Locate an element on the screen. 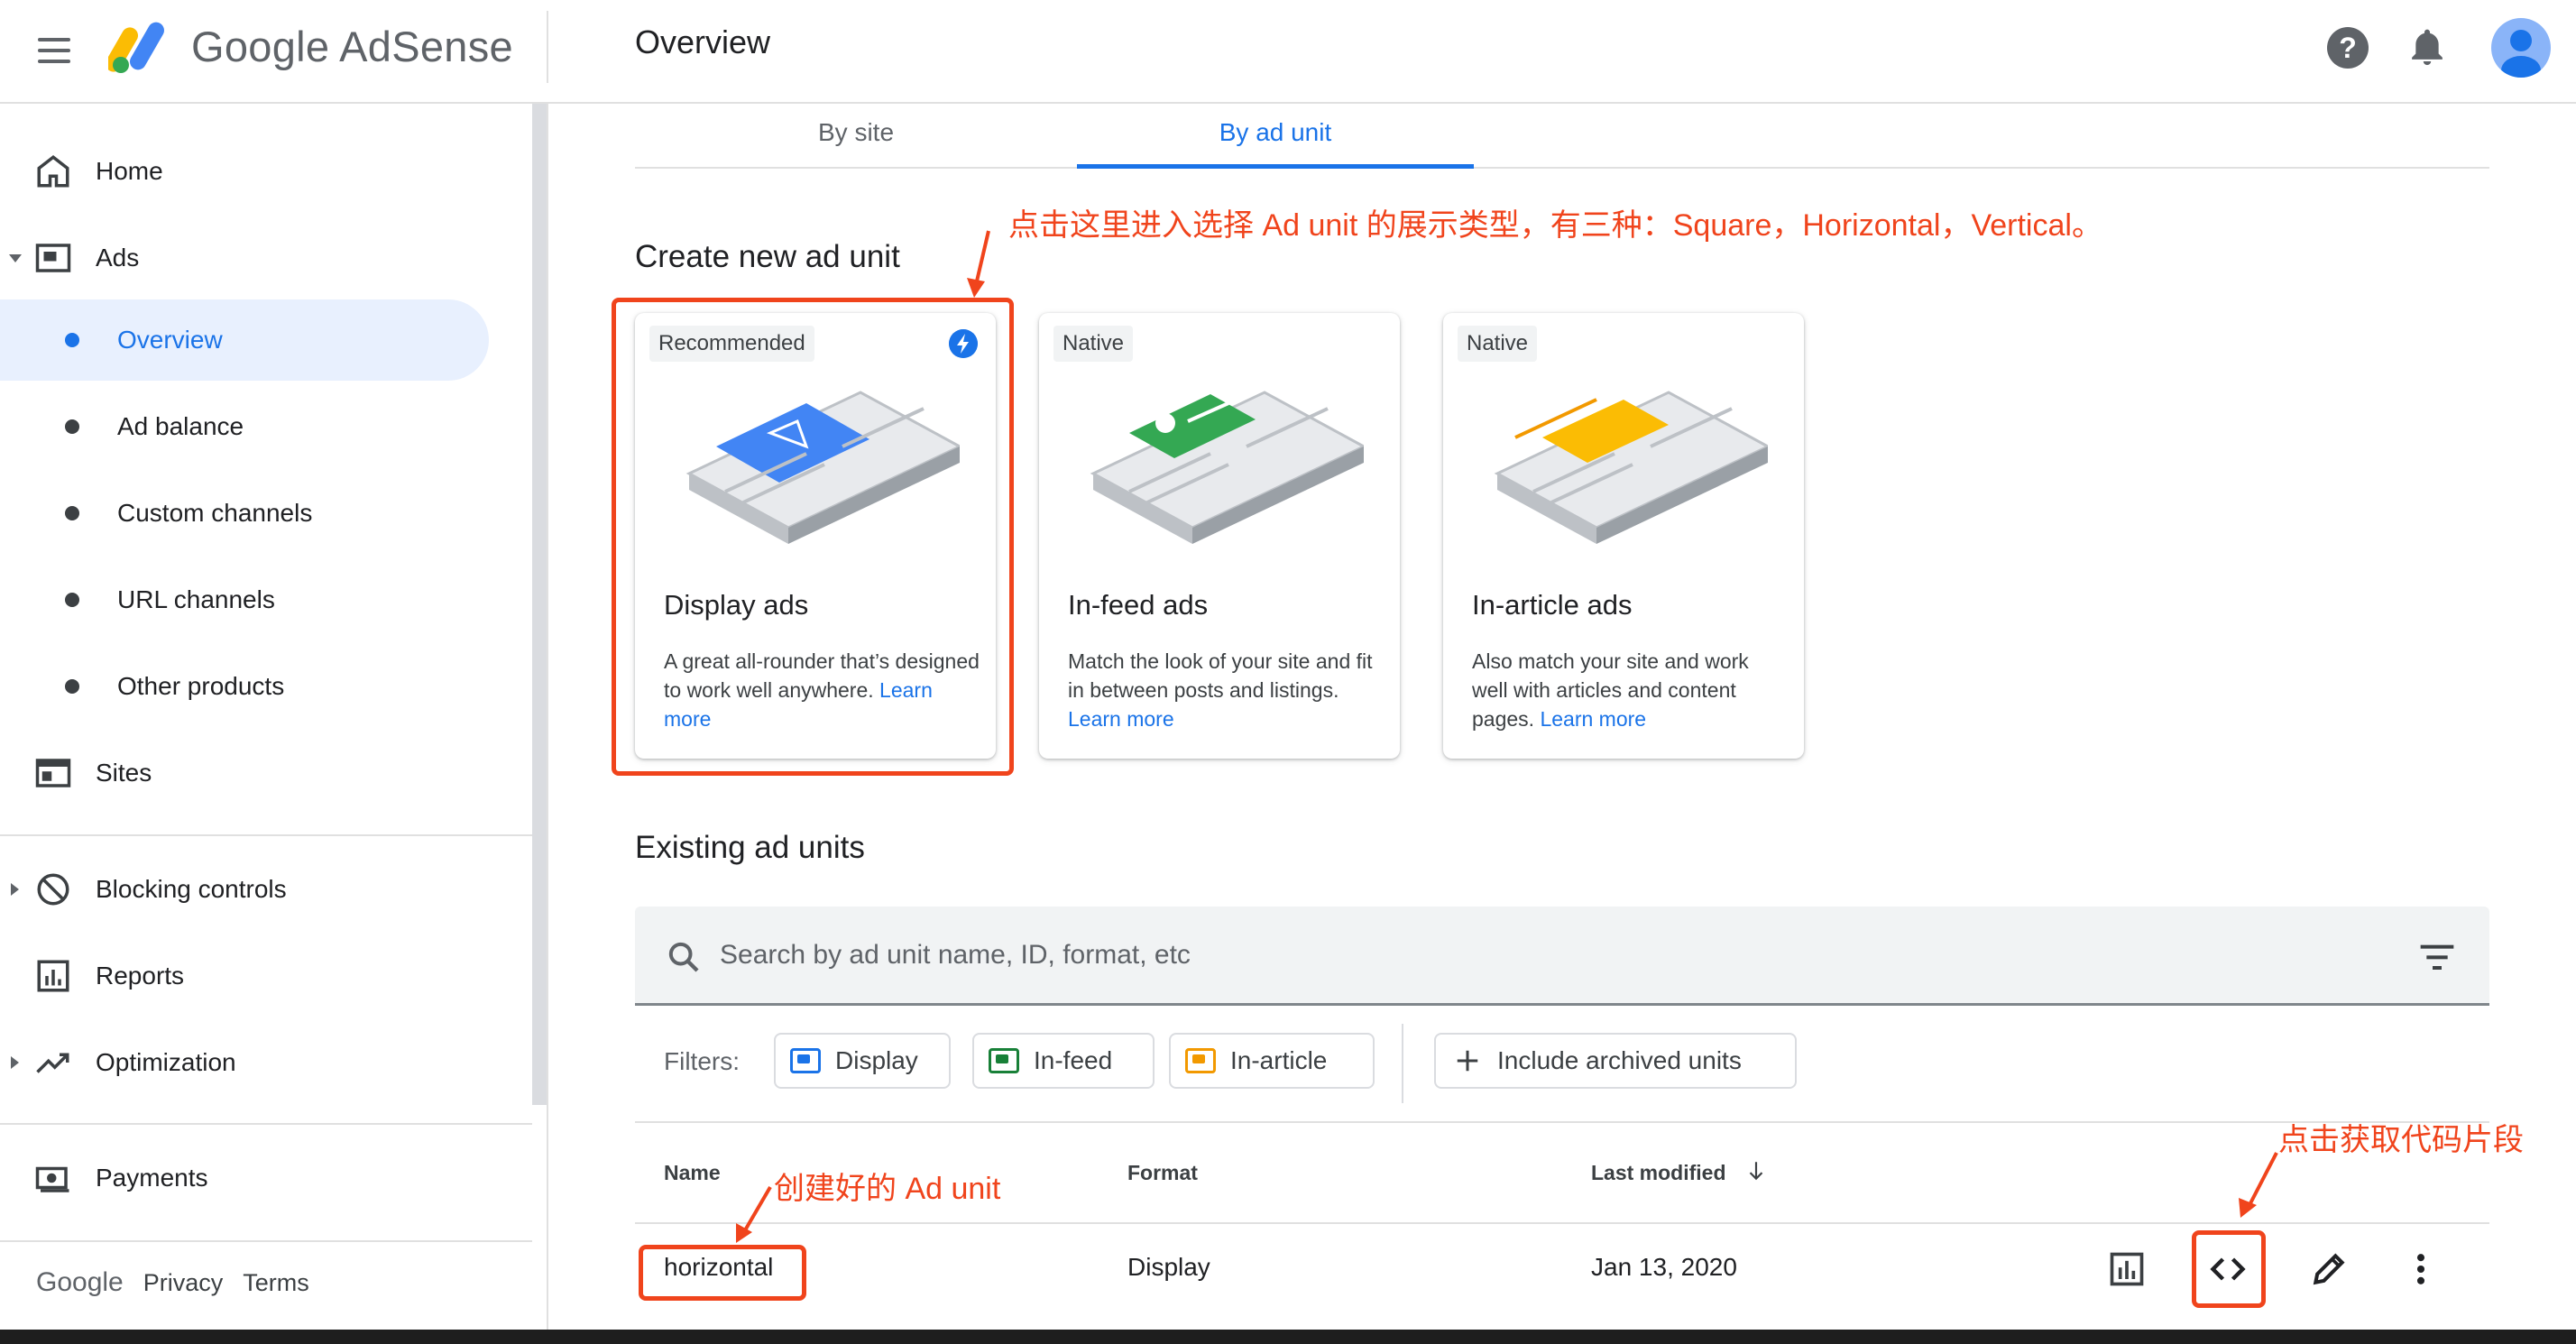  sidebar-item-label: URL channels is located at coordinates (196, 599).